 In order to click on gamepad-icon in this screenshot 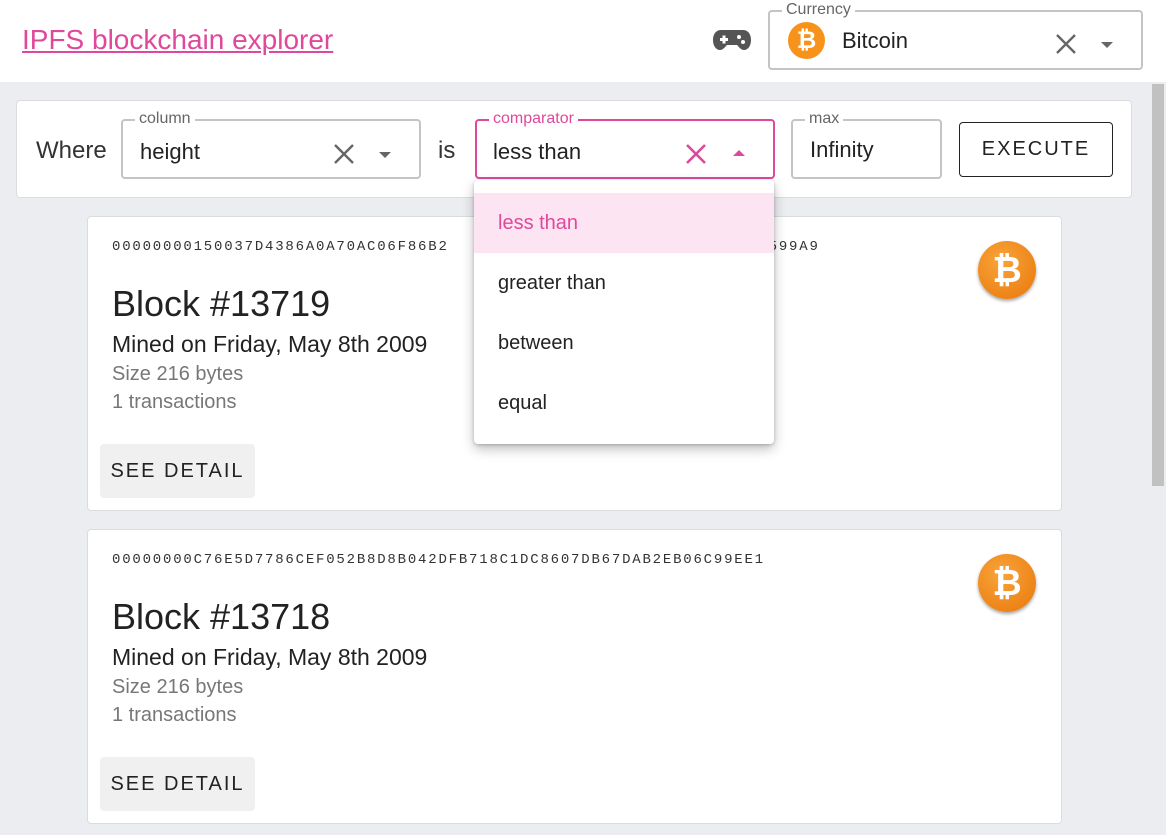, I will do `click(732, 40)`.